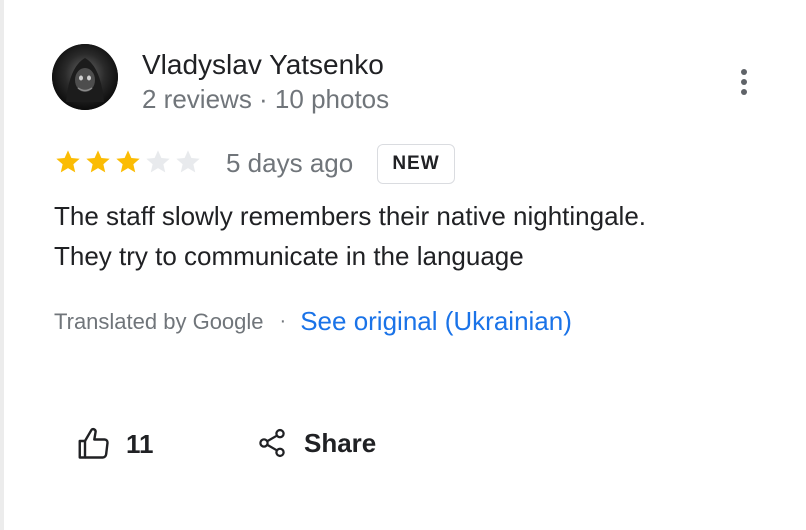  Describe the element at coordinates (115, 444) in the screenshot. I see `like-button: 11` at that location.